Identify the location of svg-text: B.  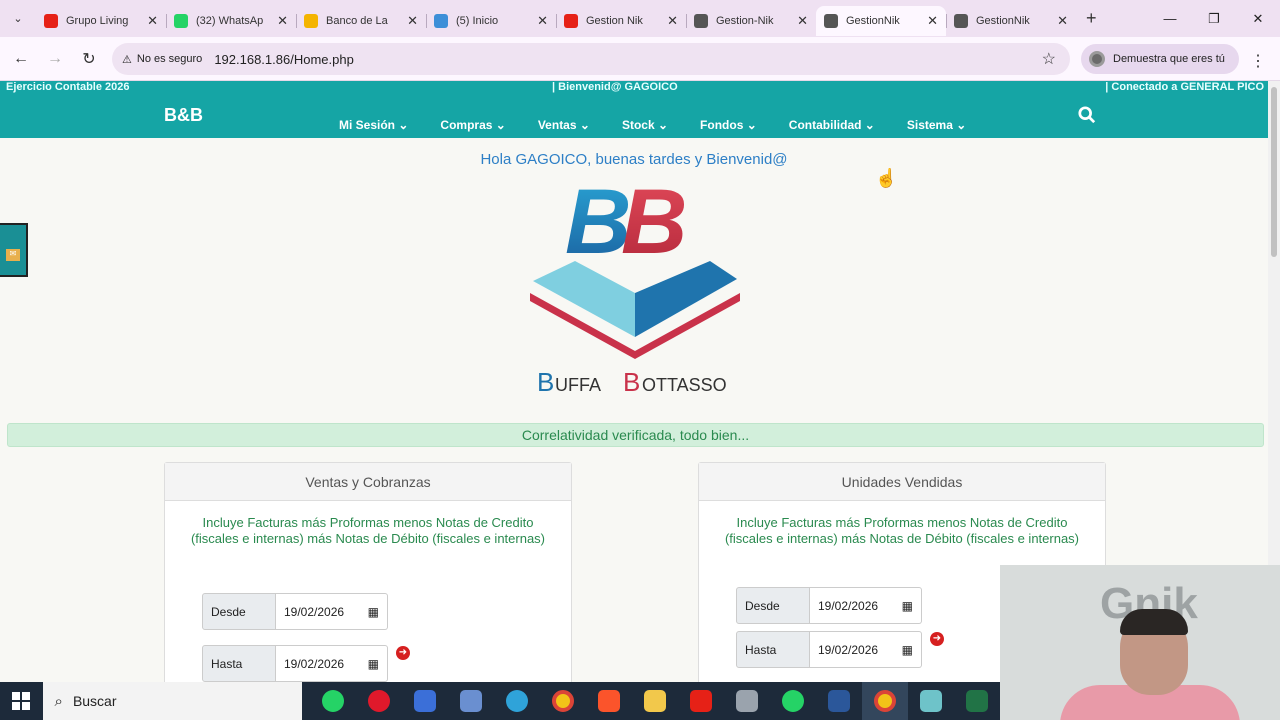
(654, 222).